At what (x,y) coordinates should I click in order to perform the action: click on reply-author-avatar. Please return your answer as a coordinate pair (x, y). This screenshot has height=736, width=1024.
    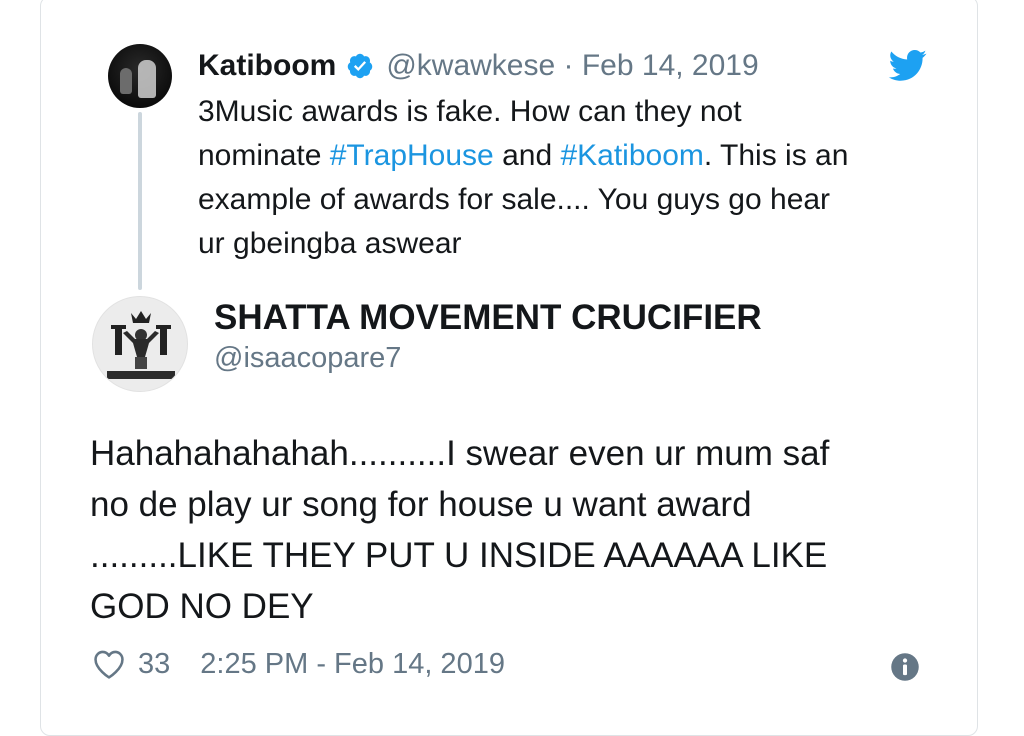
    Looking at the image, I should click on (140, 344).